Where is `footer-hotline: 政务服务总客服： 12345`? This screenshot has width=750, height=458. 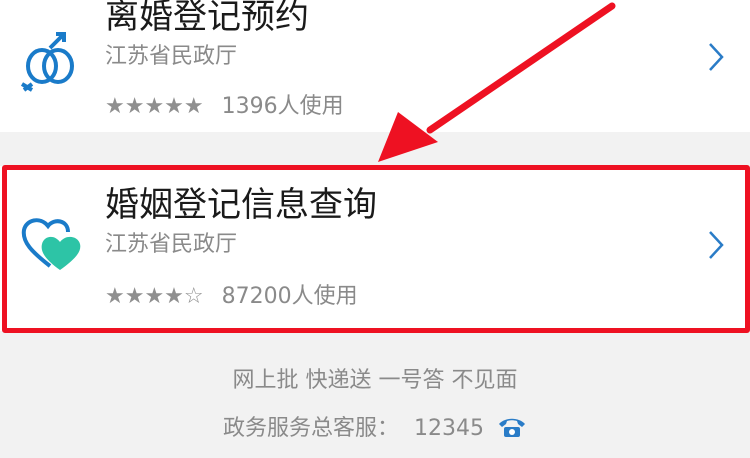 footer-hotline: 政务服务总客服： 12345 is located at coordinates (375, 426).